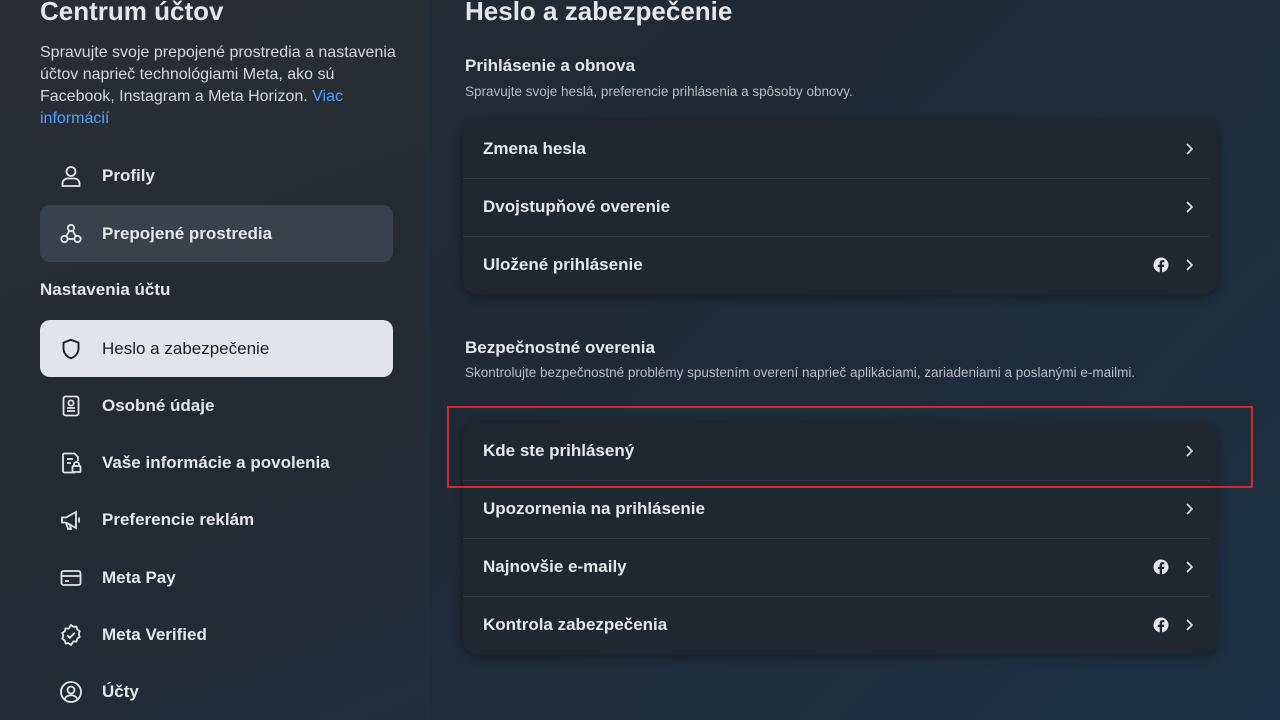 The image size is (1280, 720). I want to click on row-label: Kontrola zabezpečenia, so click(575, 624).